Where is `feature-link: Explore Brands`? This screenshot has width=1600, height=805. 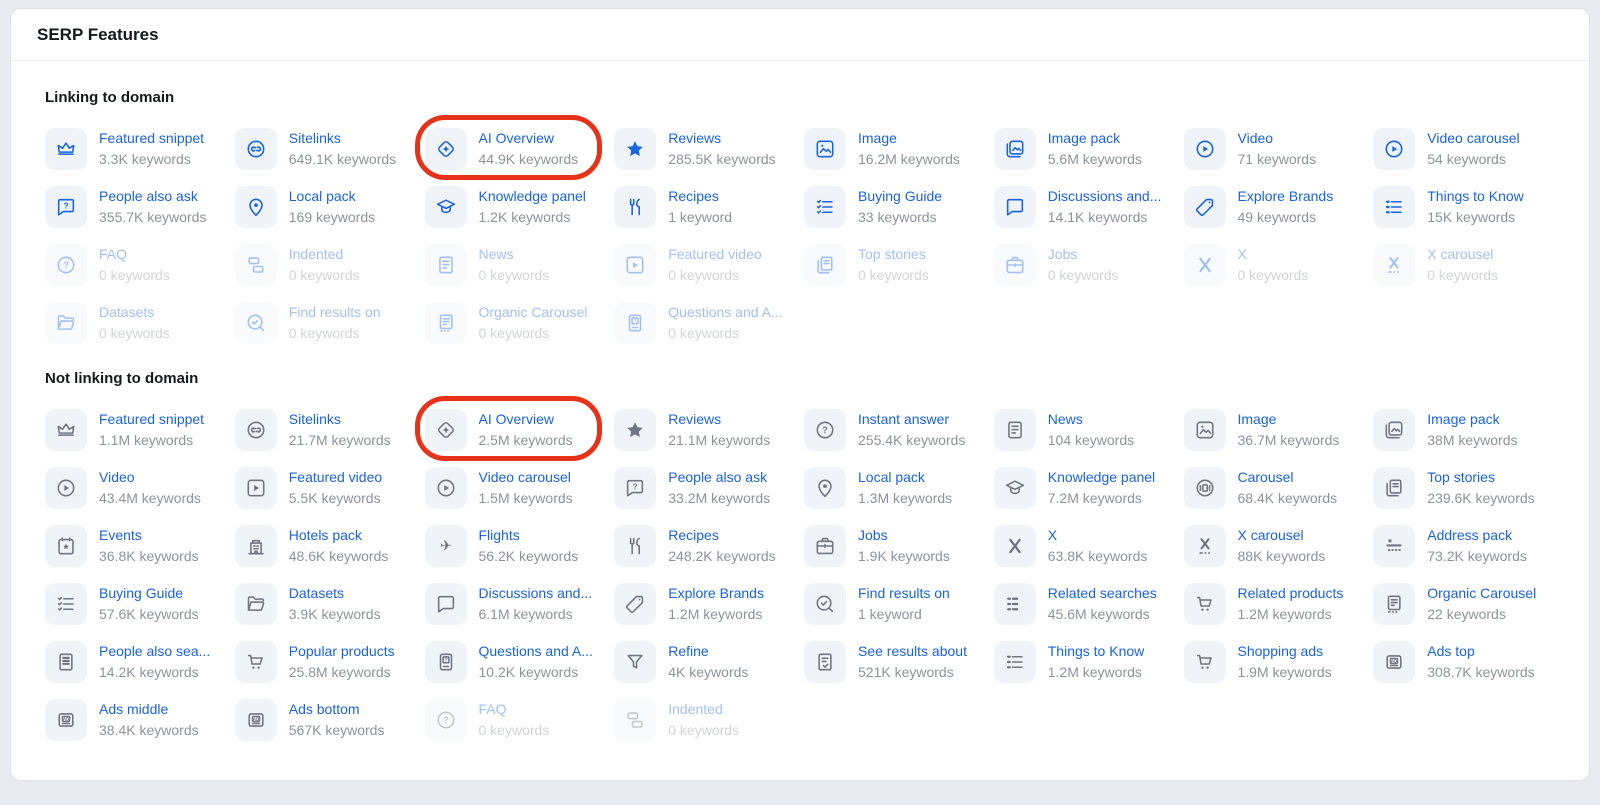
feature-link: Explore Brands is located at coordinates (716, 593).